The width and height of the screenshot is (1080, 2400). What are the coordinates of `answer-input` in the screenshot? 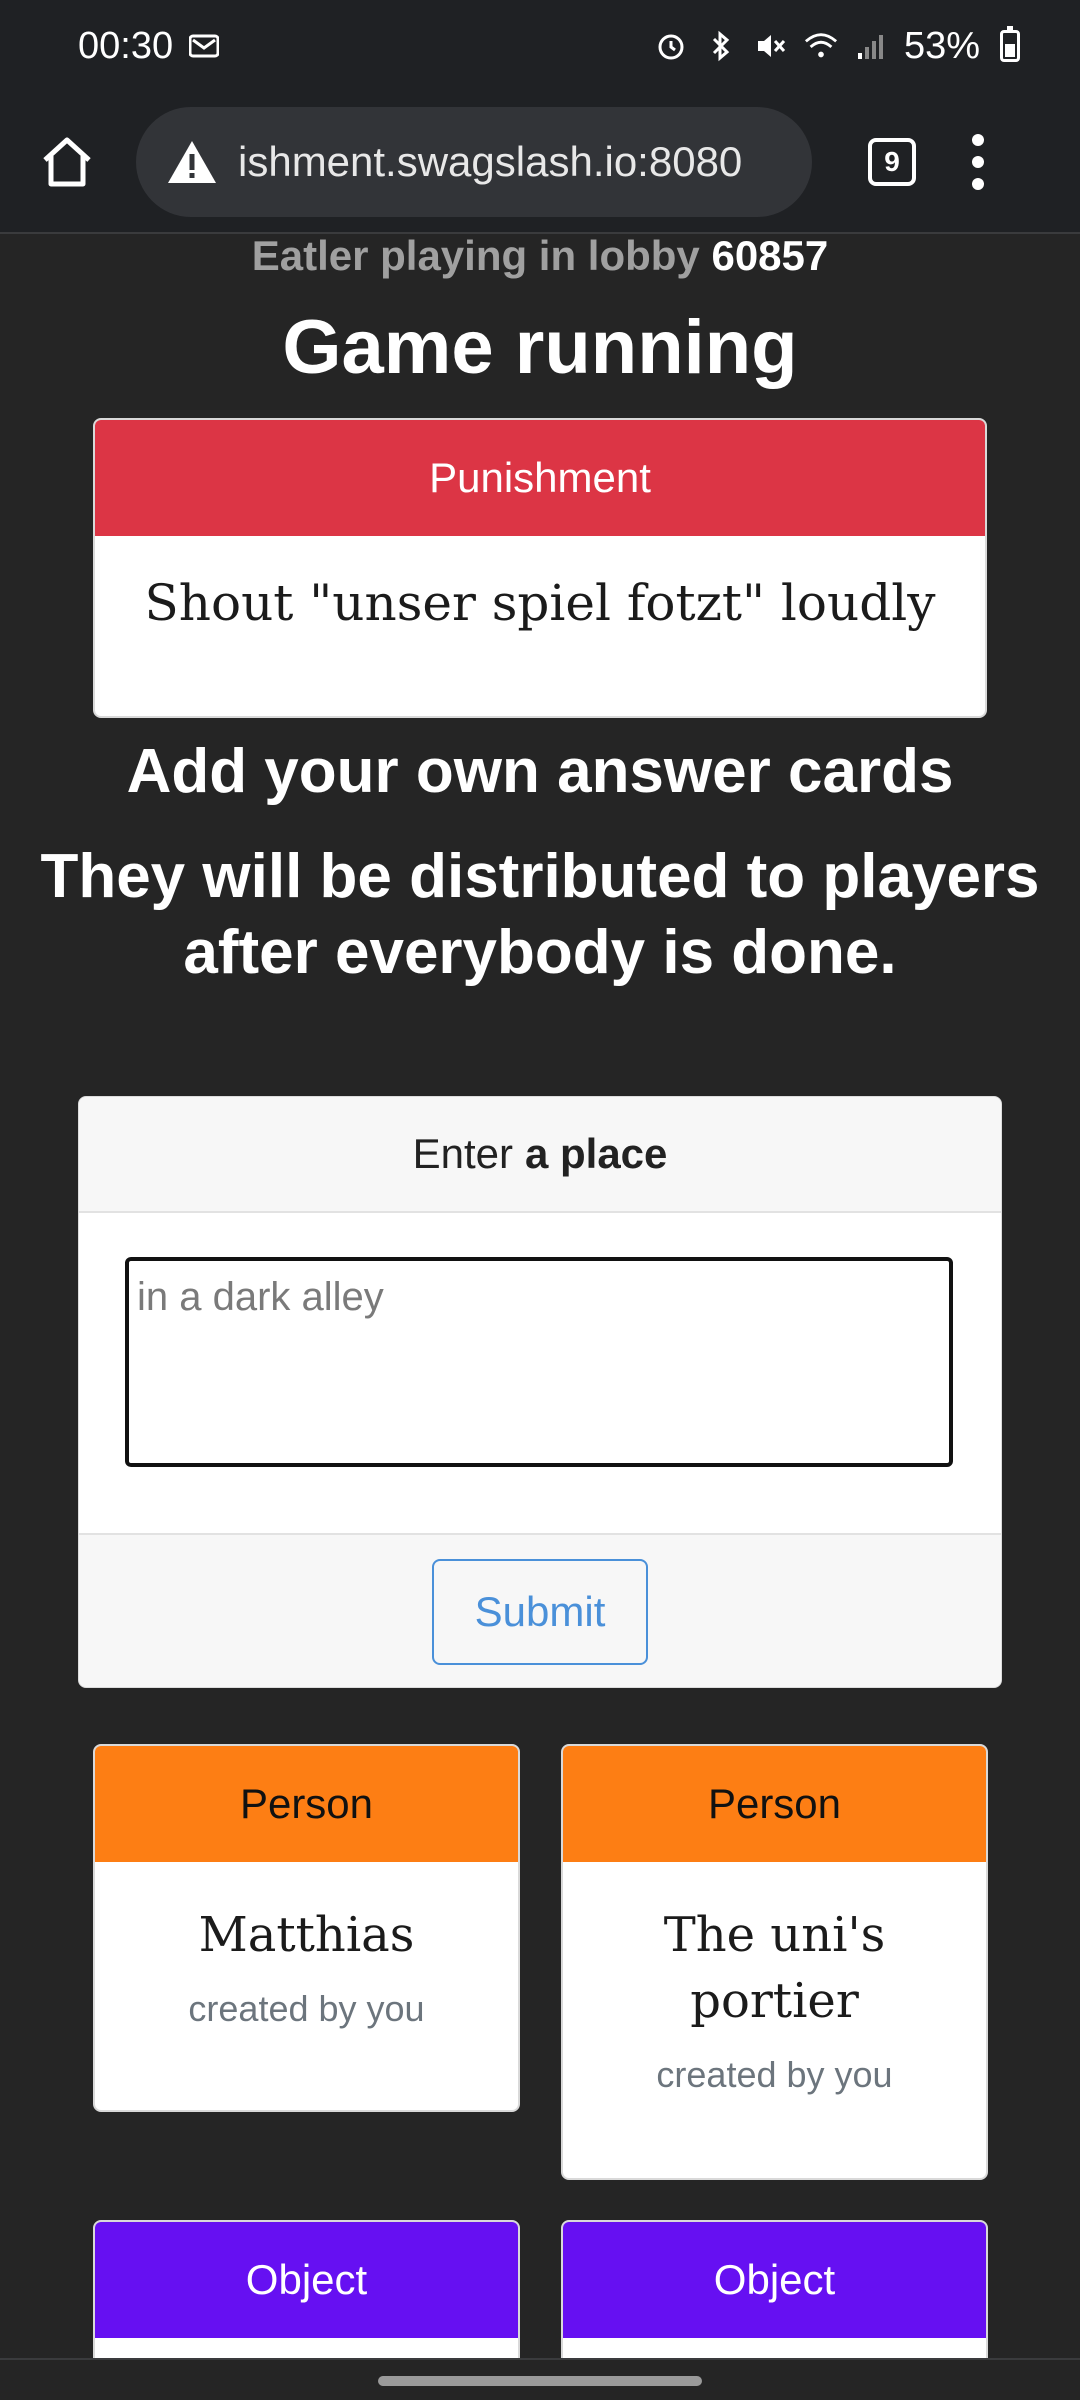 It's located at (539, 1362).